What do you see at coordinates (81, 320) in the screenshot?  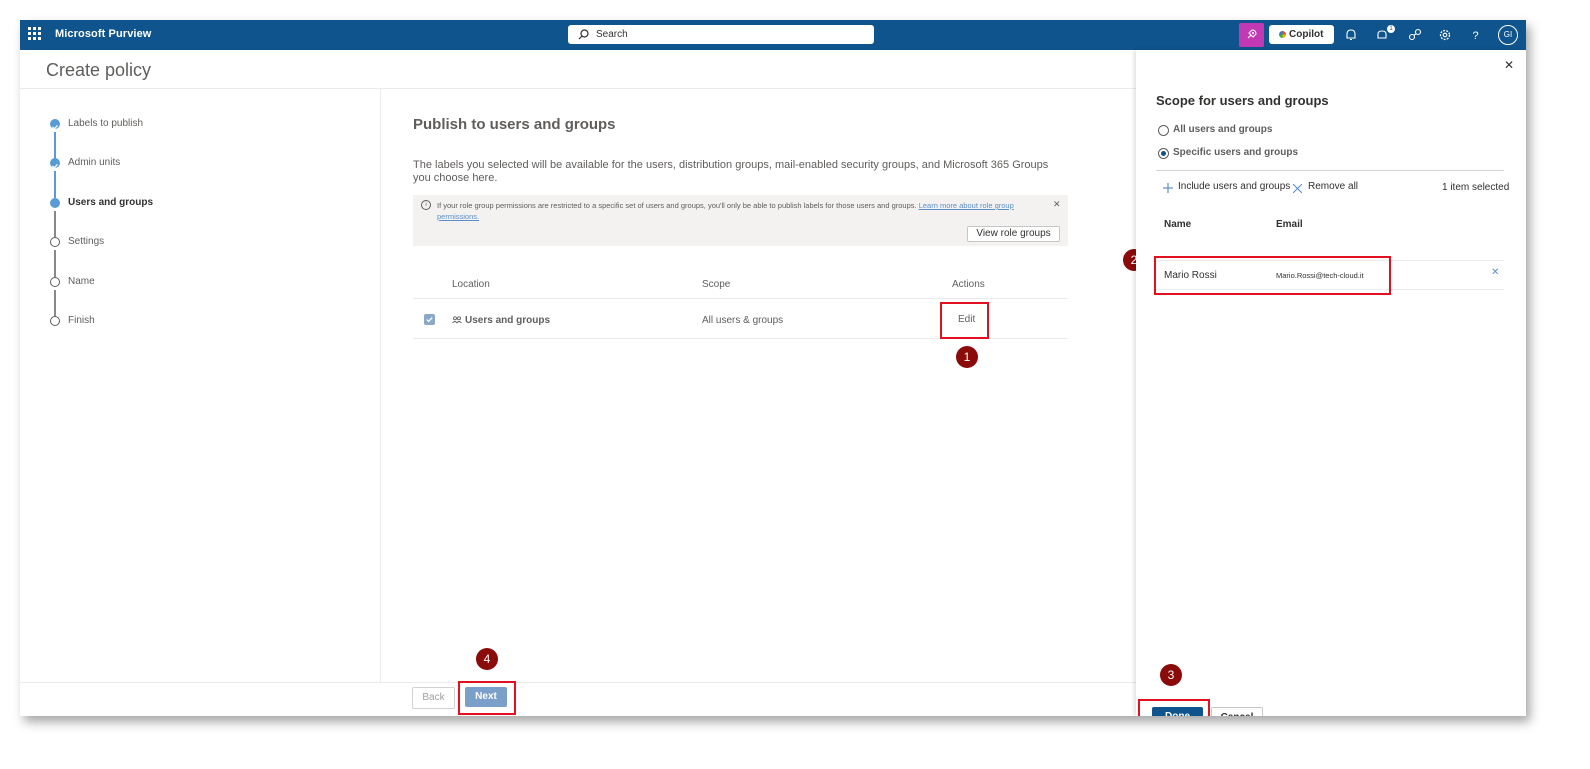 I see `step-label: Finish` at bounding box center [81, 320].